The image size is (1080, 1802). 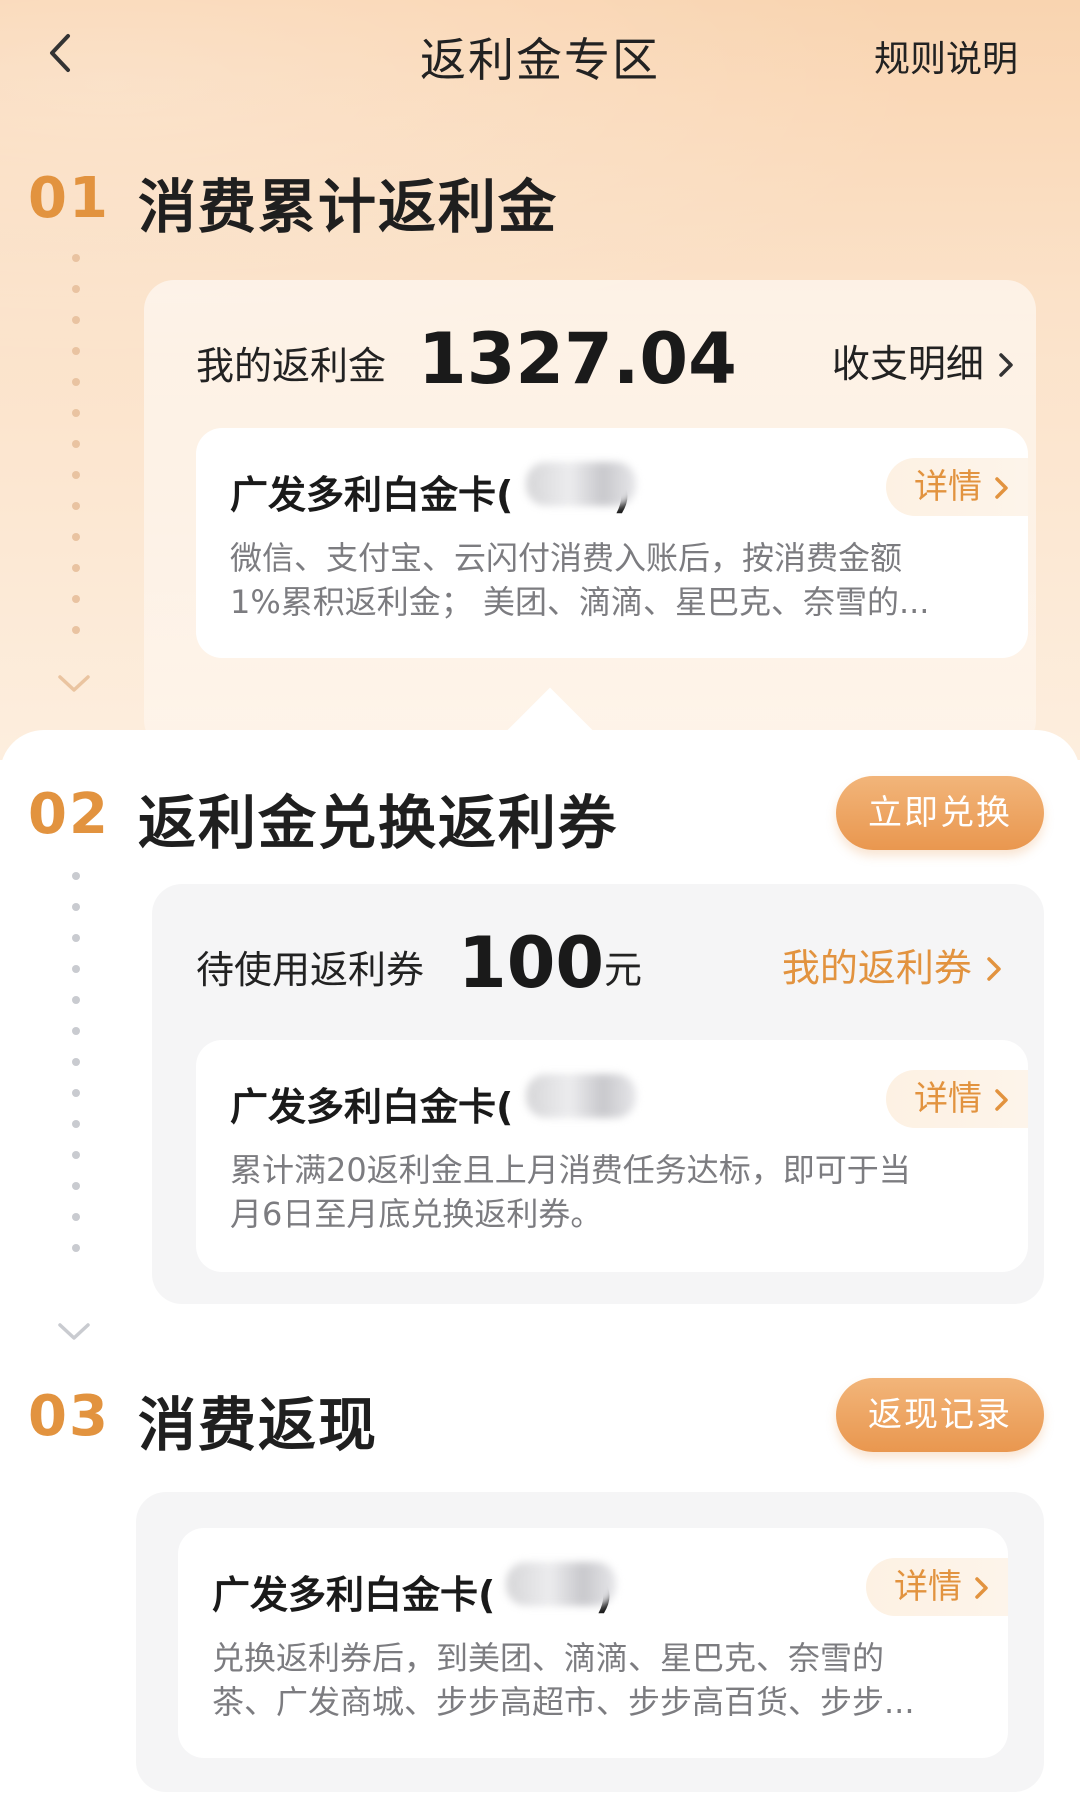 I want to click on balance-row: 我的返利金 1327.04 收支明细, so click(x=604, y=359).